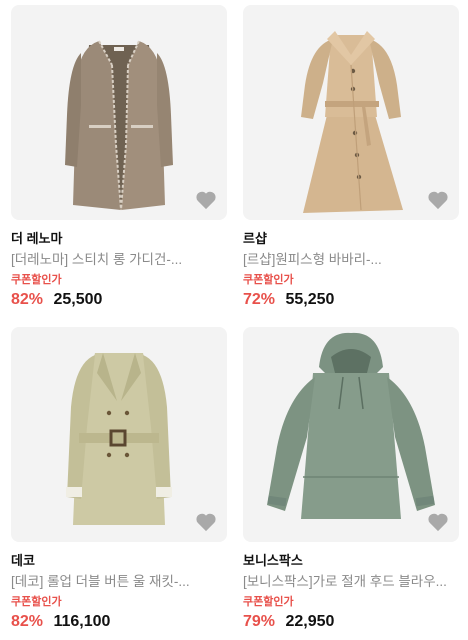 Image resolution: width=468 pixels, height=640 pixels. I want to click on belted-wool-jacket-image, so click(119, 439).